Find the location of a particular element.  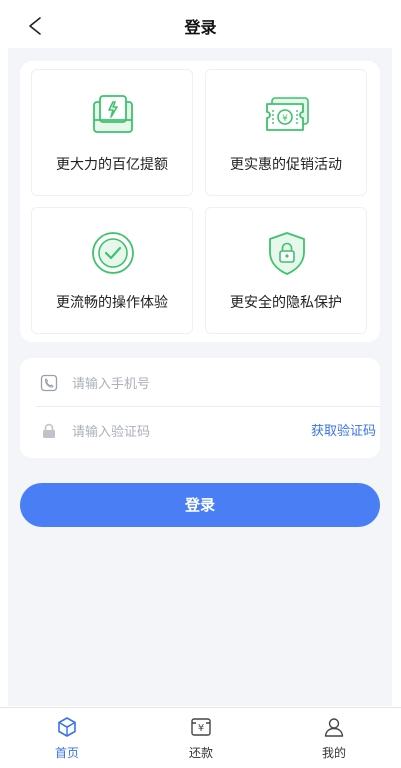

phone-input is located at coordinates (172, 384).